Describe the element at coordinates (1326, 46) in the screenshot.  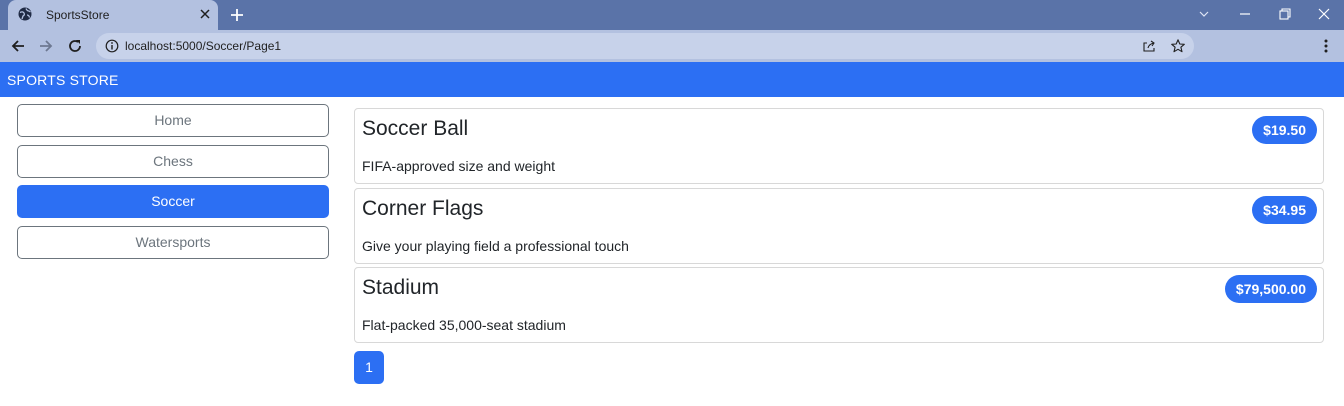
I see `kebab-menu-icon` at that location.